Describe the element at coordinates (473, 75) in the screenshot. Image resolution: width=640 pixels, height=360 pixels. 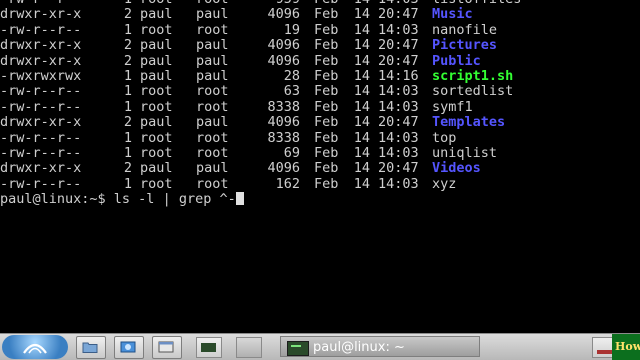
I see `listing-name: script1.sh` at that location.